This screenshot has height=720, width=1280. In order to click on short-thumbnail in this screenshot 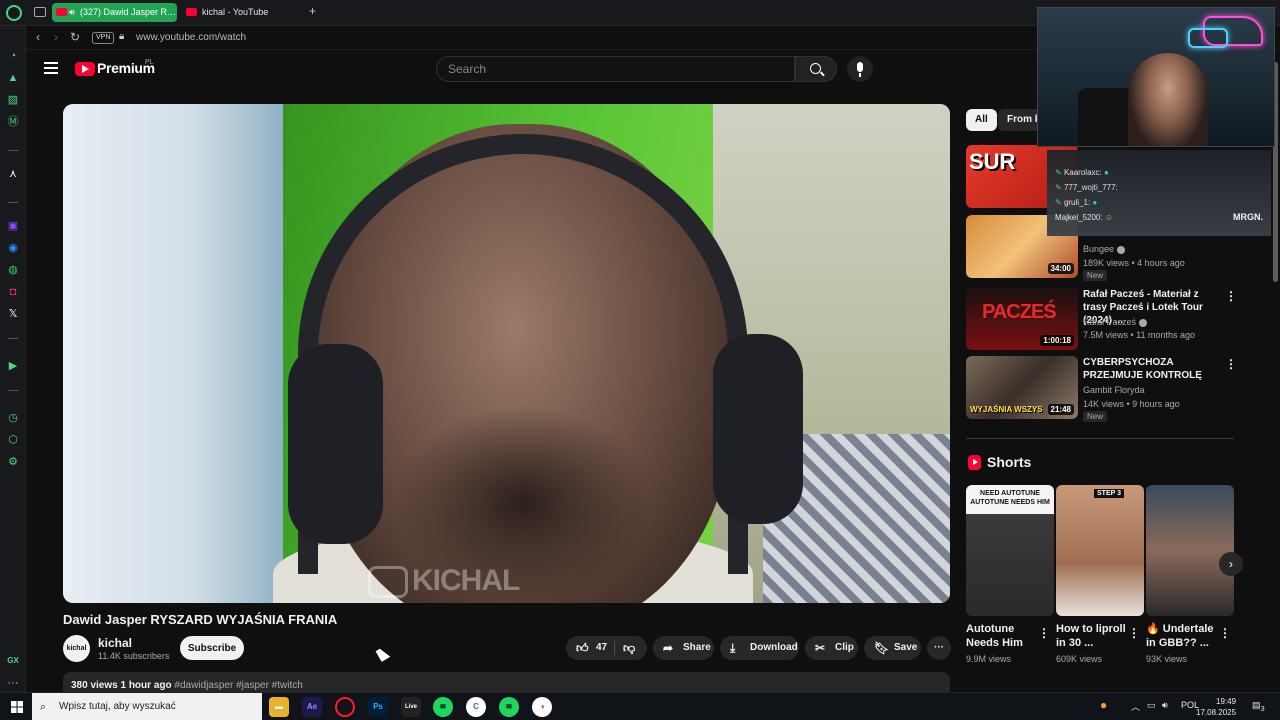, I will do `click(1190, 550)`.